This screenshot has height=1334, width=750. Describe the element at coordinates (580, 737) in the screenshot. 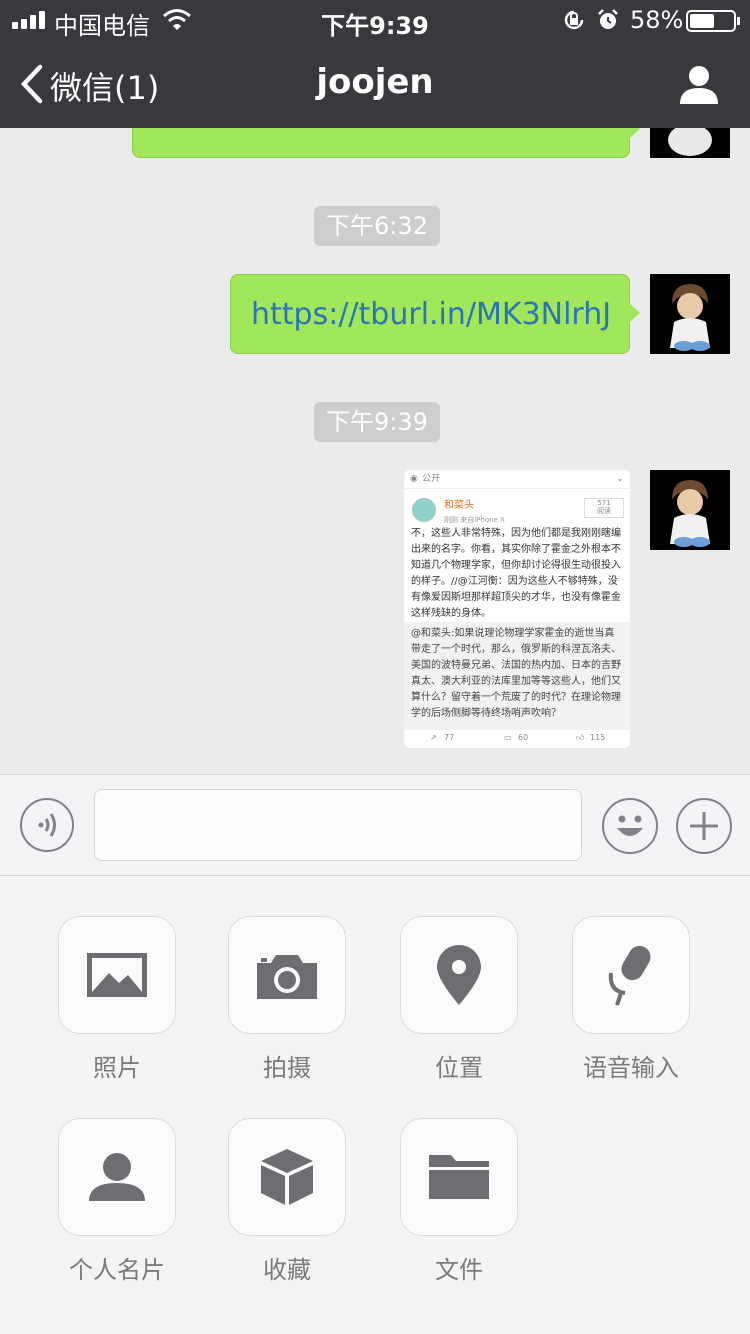

I see `like-icon: 👍︎` at that location.